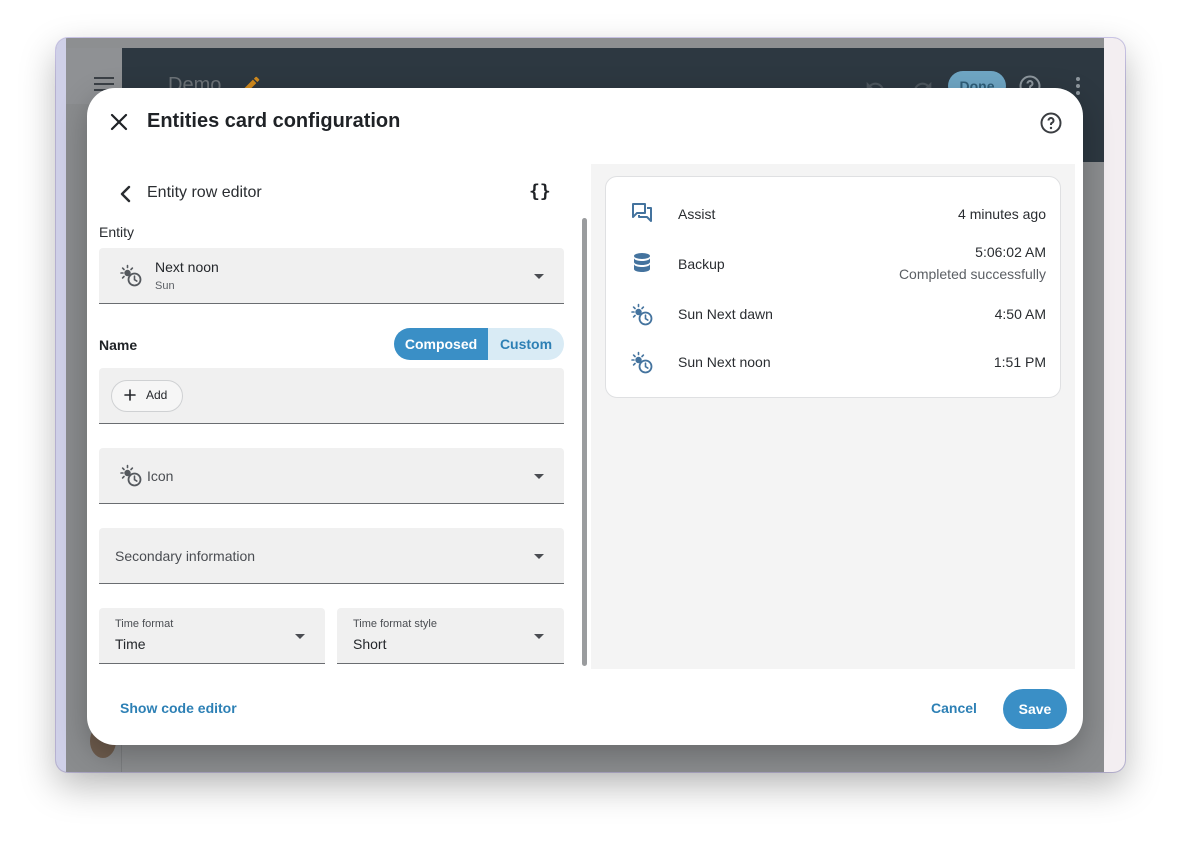 Image resolution: width=1181 pixels, height=846 pixels. Describe the element at coordinates (1035, 709) in the screenshot. I see `save-button: Save` at that location.